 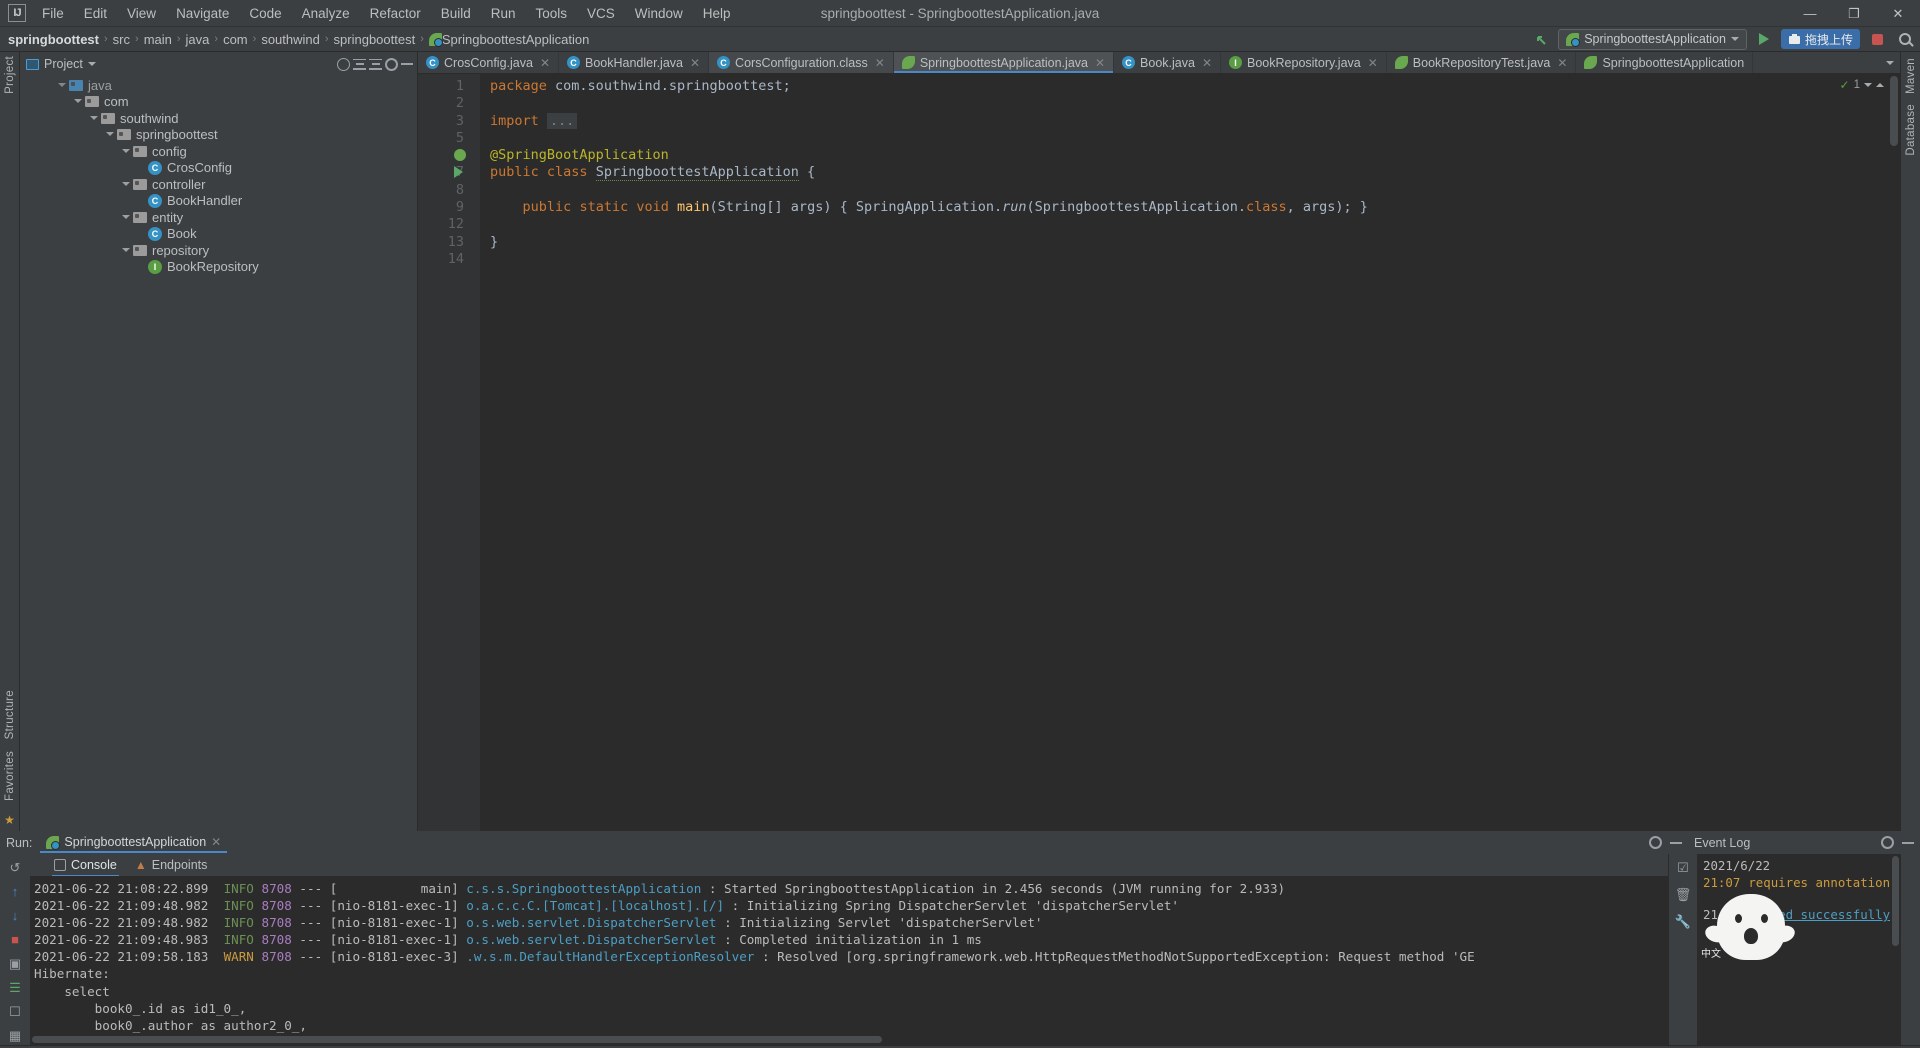 What do you see at coordinates (395, 13) in the screenshot?
I see `menu-refactor: Refactor` at bounding box center [395, 13].